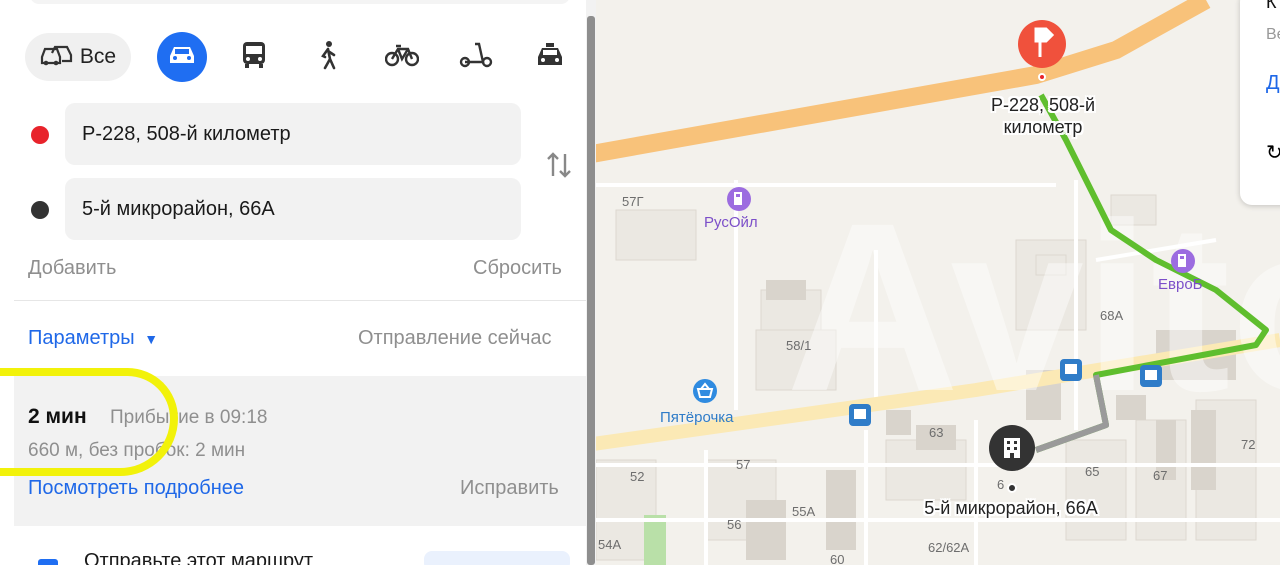 This screenshot has width=1280, height=565. I want to click on building-number: 62/62А, so click(949, 547).